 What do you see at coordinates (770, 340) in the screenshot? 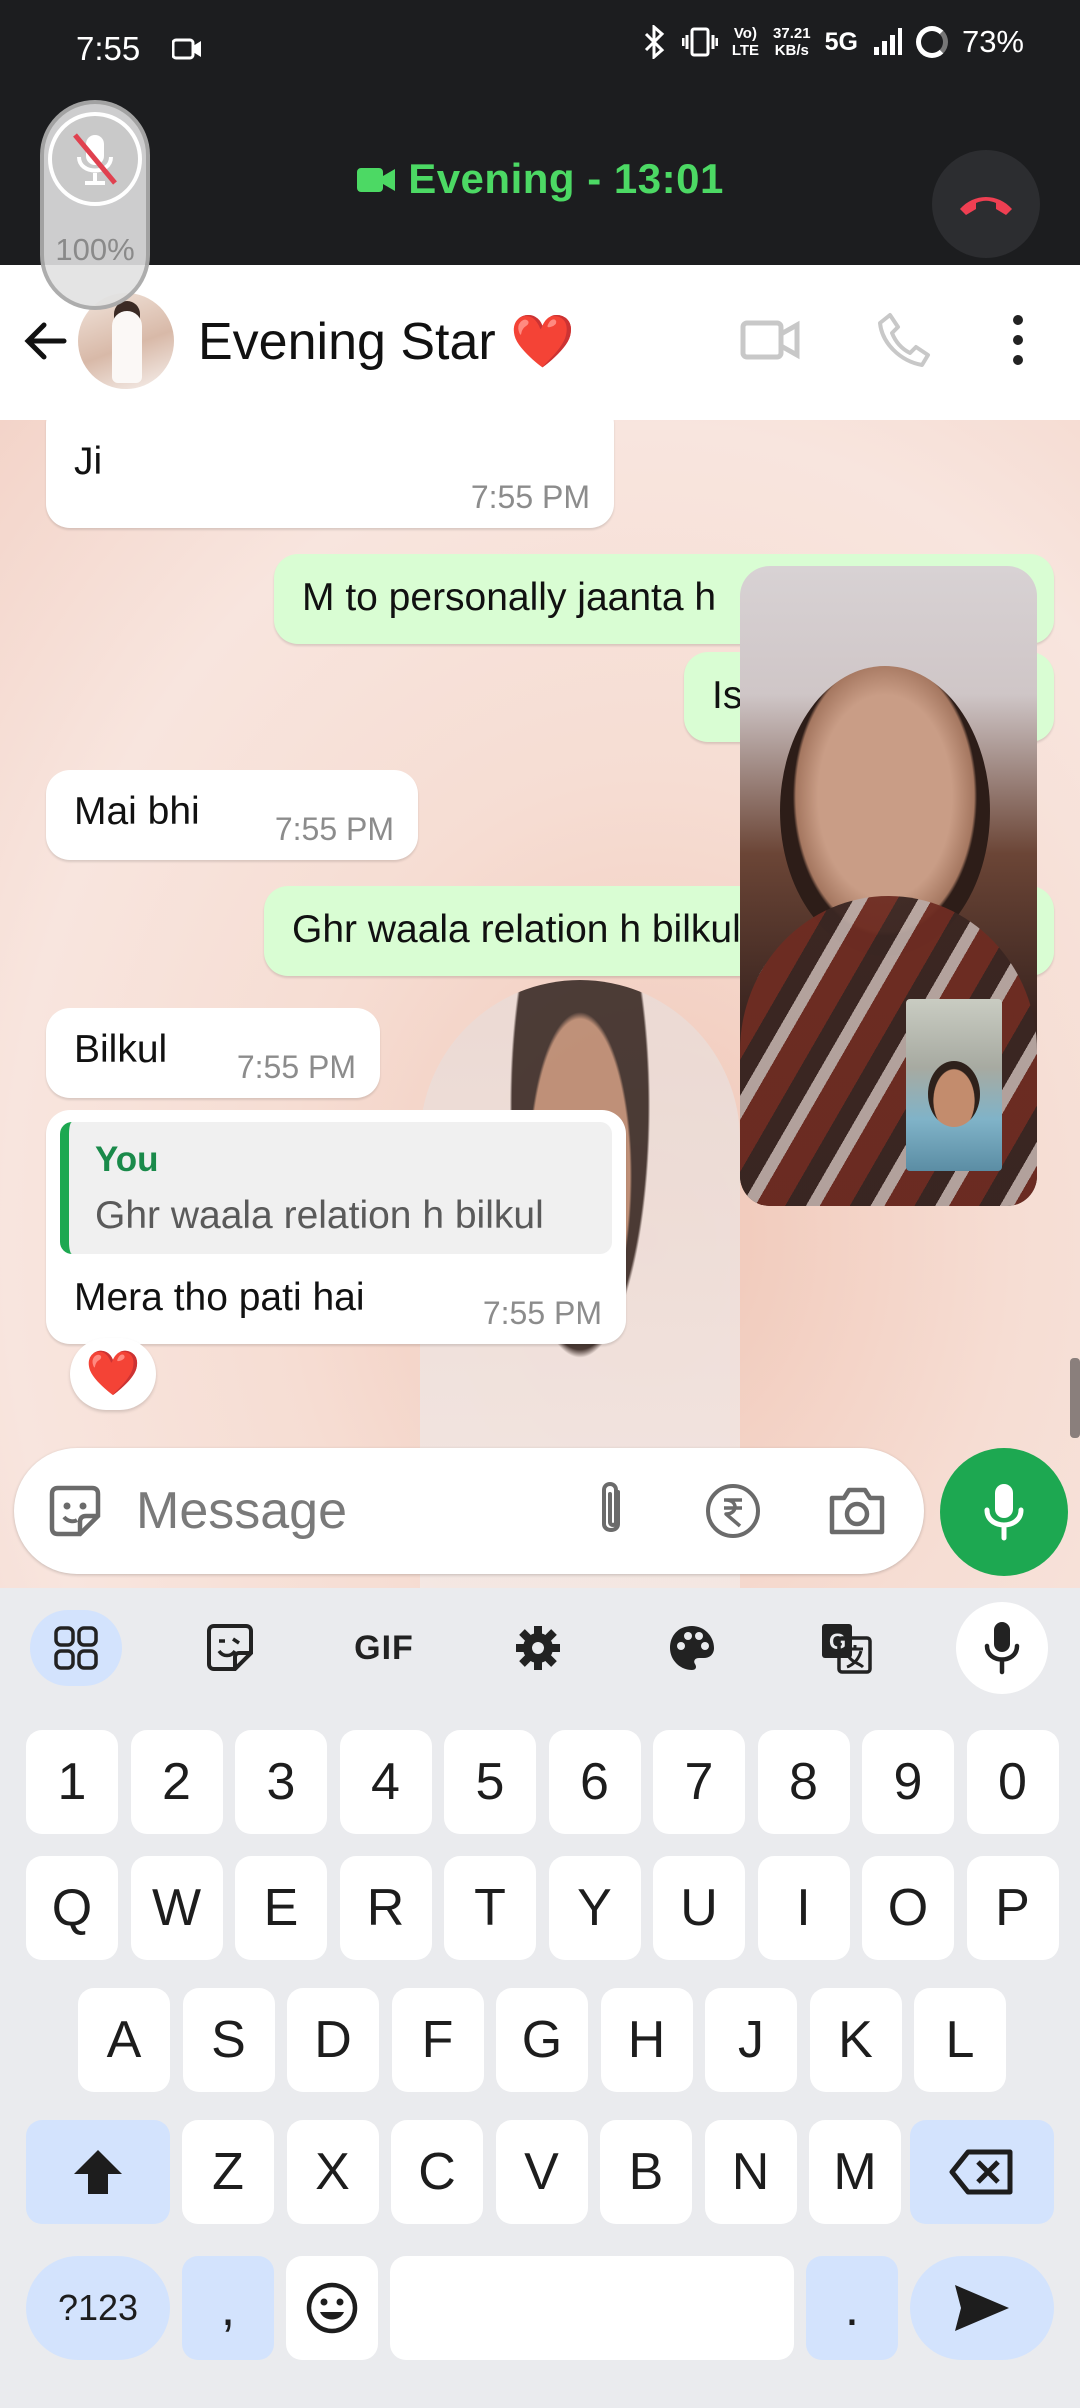
I see `video-call-icon` at bounding box center [770, 340].